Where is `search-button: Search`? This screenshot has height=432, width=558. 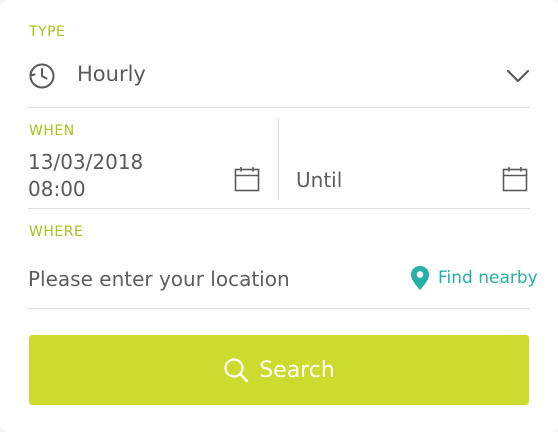
search-button: Search is located at coordinates (279, 370).